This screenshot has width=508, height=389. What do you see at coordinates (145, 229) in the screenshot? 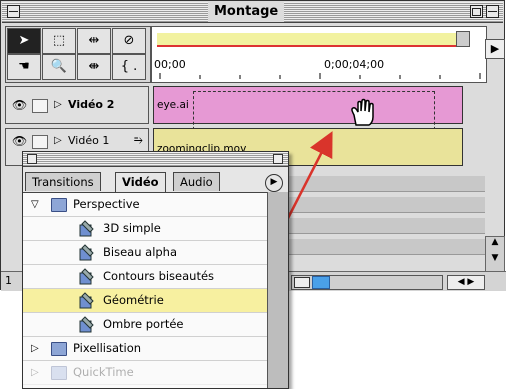
I see `list-item: 3D simple` at bounding box center [145, 229].